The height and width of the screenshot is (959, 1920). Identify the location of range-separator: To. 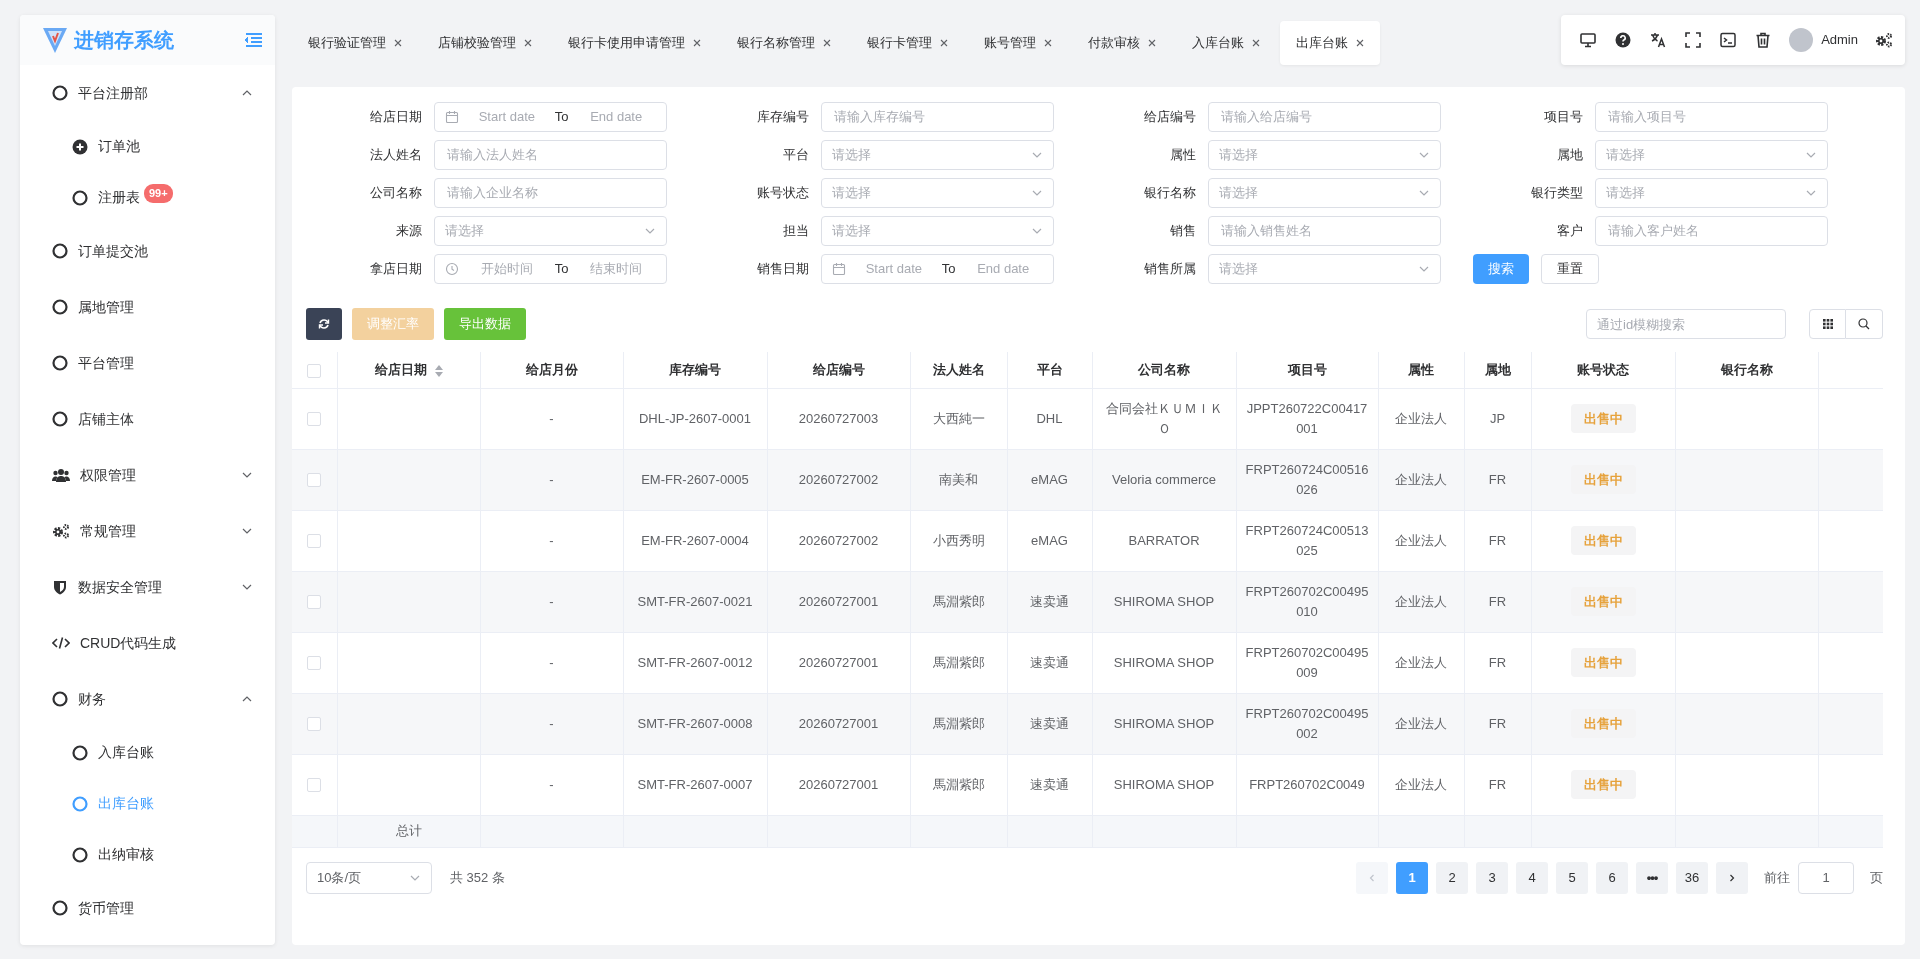
(948, 269).